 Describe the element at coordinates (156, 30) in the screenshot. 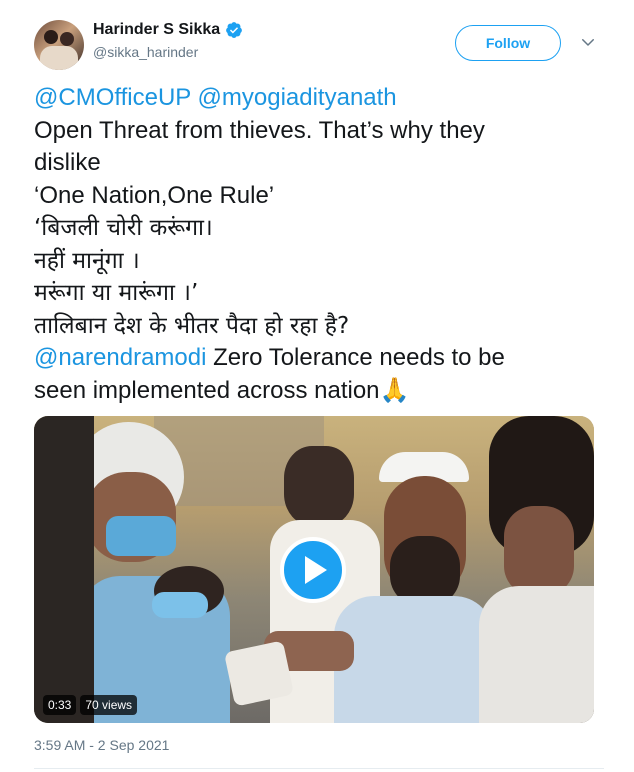

I see `author-display-name: Harinder S Sikka` at that location.